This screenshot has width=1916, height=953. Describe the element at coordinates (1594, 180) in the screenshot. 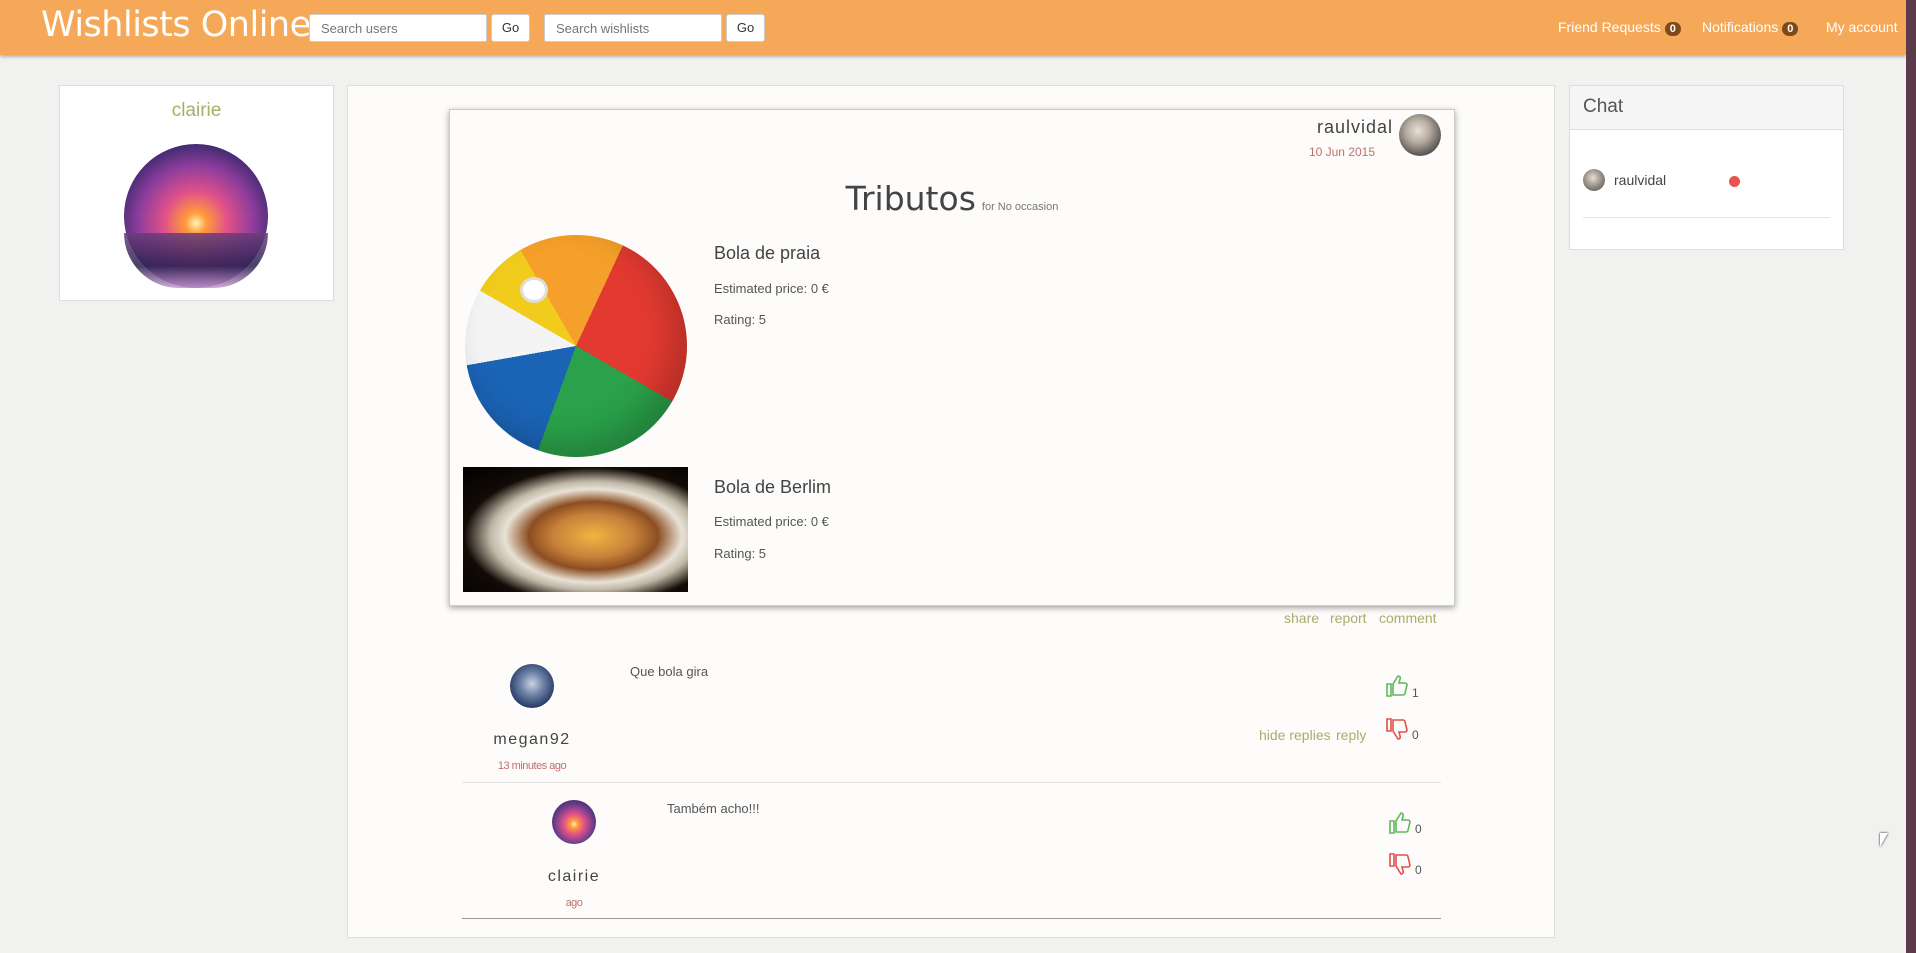

I see `chat-user-avatar` at that location.